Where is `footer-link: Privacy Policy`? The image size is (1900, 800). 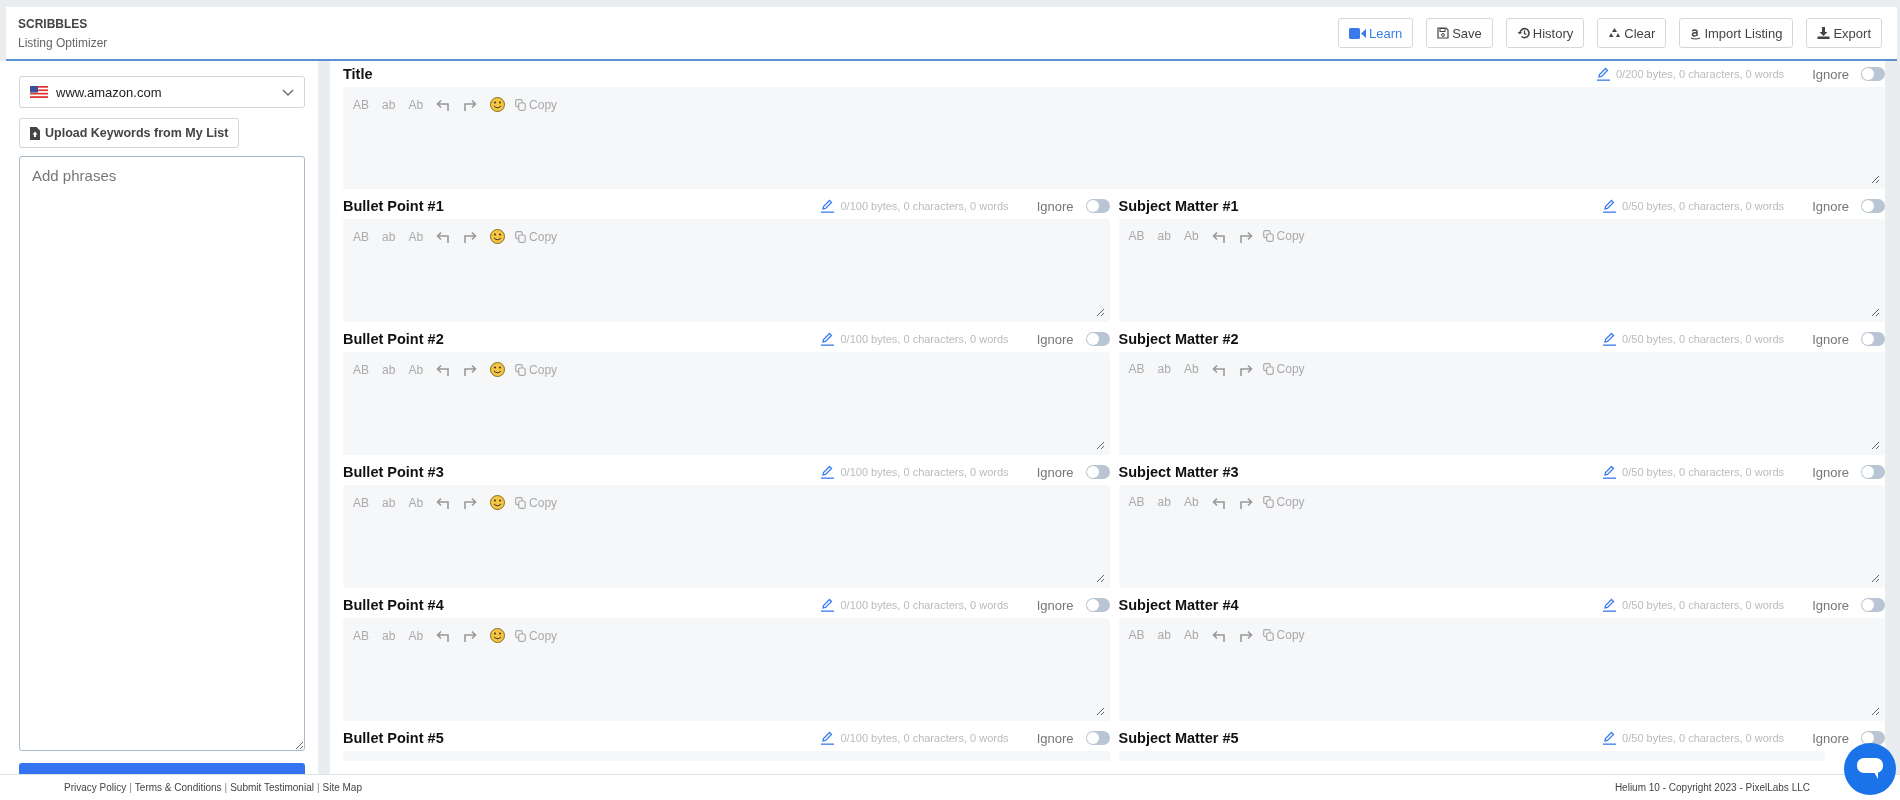
footer-link: Privacy Policy is located at coordinates (95, 787).